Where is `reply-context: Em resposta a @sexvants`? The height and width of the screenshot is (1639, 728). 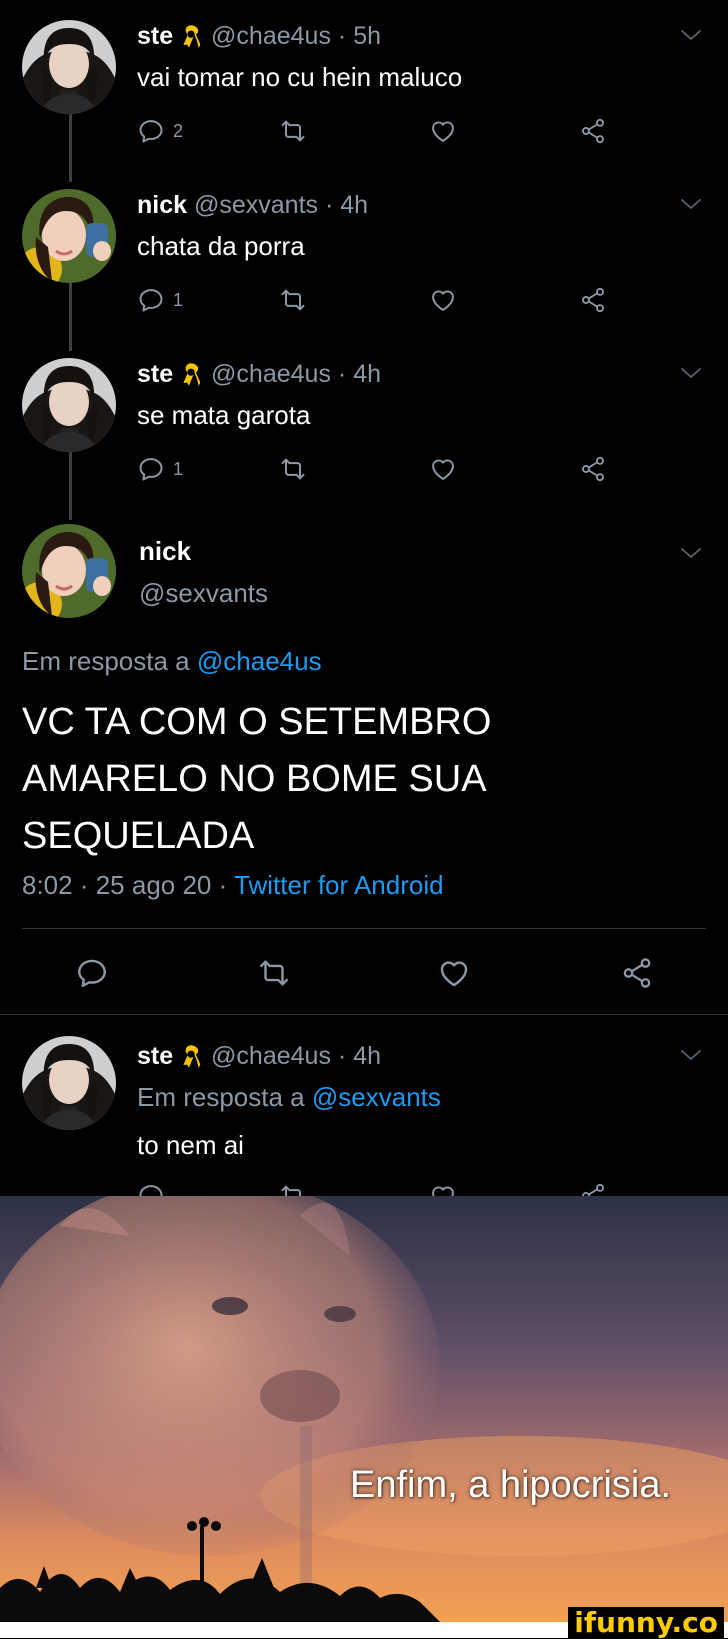 reply-context: Em resposta a @sexvants is located at coordinates (289, 1097).